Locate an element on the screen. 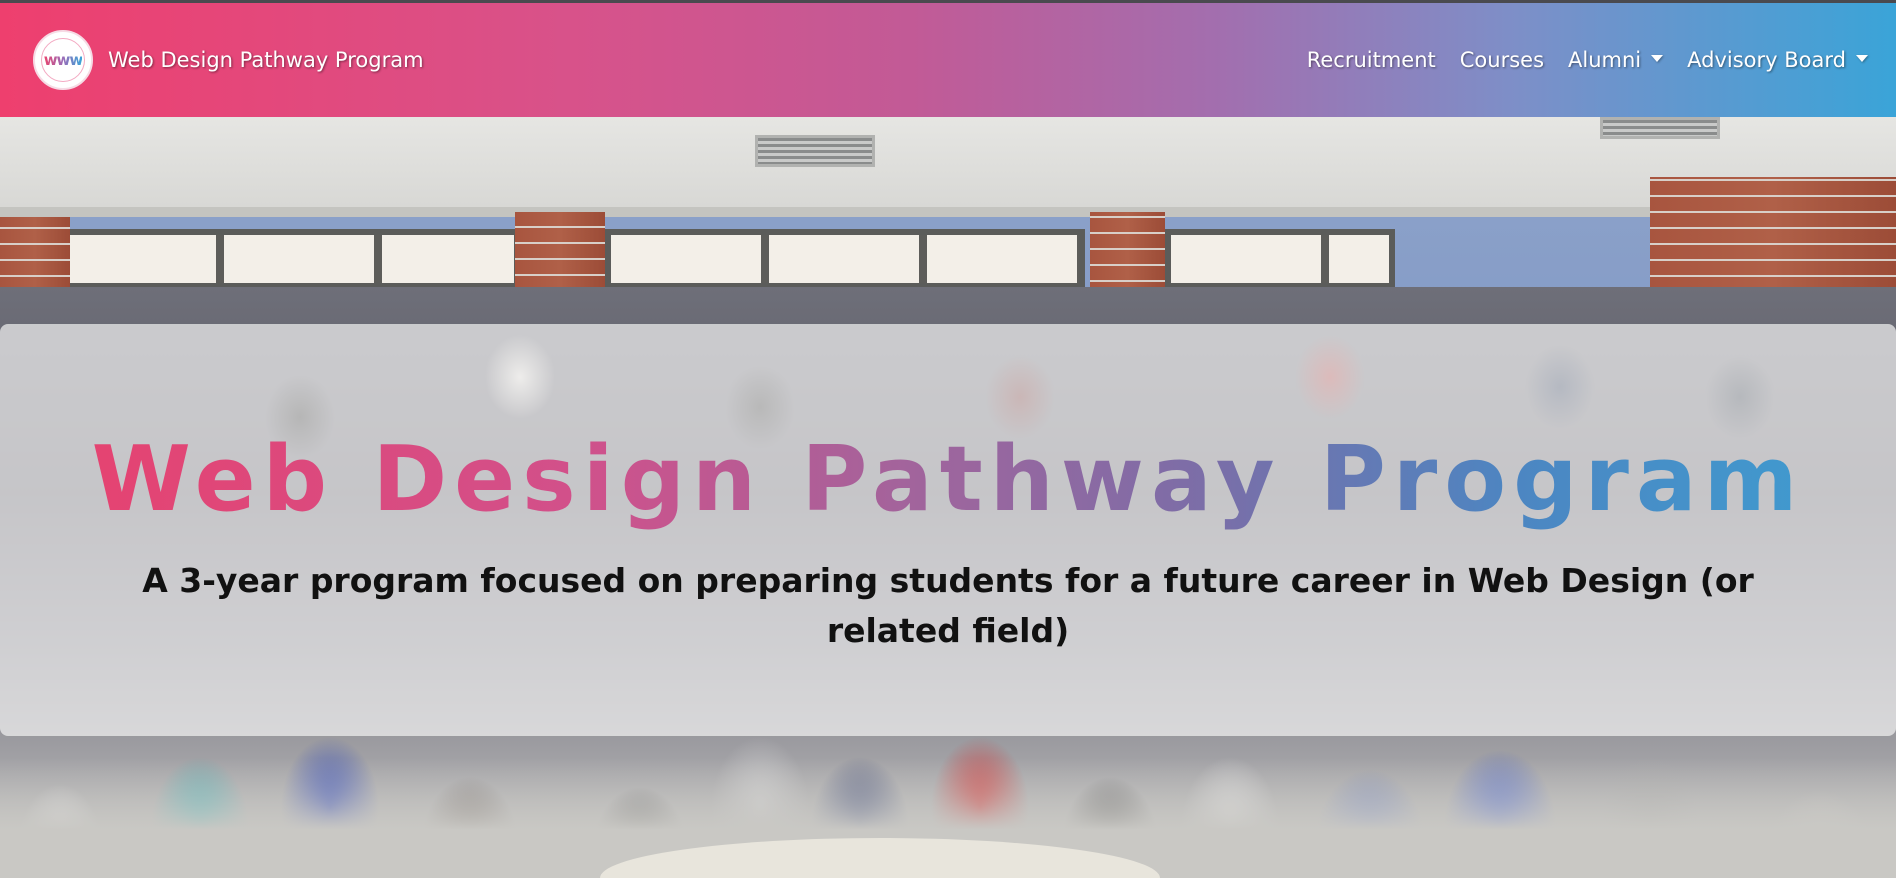  nav-link-courses: Courses is located at coordinates (1502, 60).